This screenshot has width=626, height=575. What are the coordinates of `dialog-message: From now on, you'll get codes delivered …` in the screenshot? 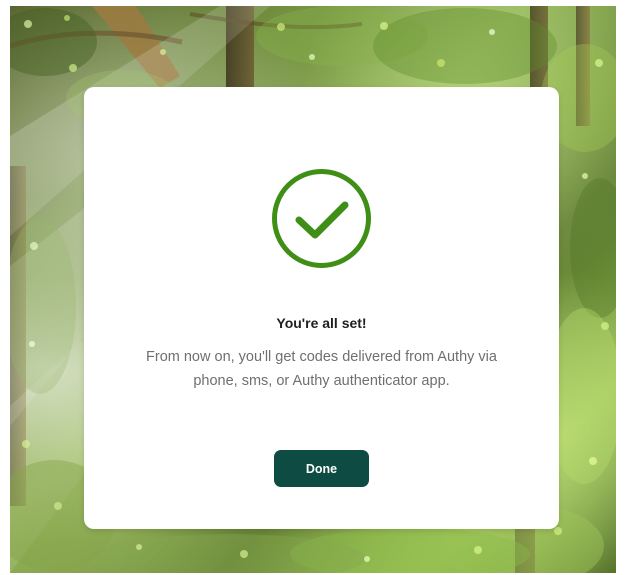 It's located at (321, 369).